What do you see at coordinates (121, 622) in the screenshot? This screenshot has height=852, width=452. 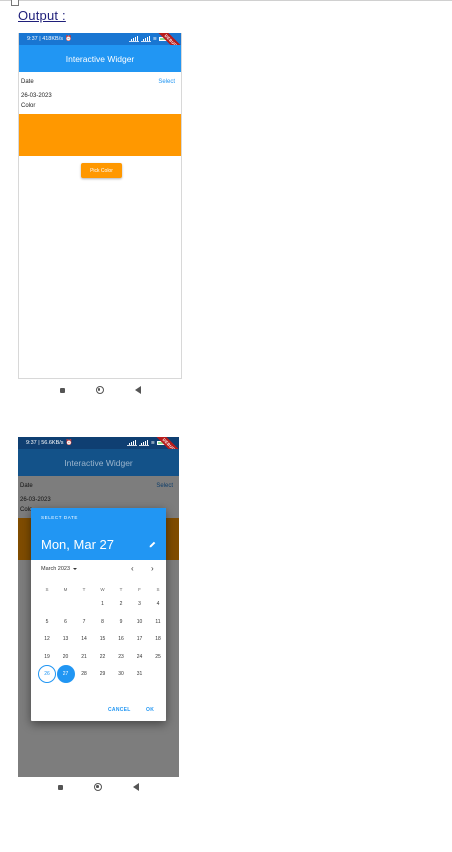 I see `calendar-day: 9` at bounding box center [121, 622].